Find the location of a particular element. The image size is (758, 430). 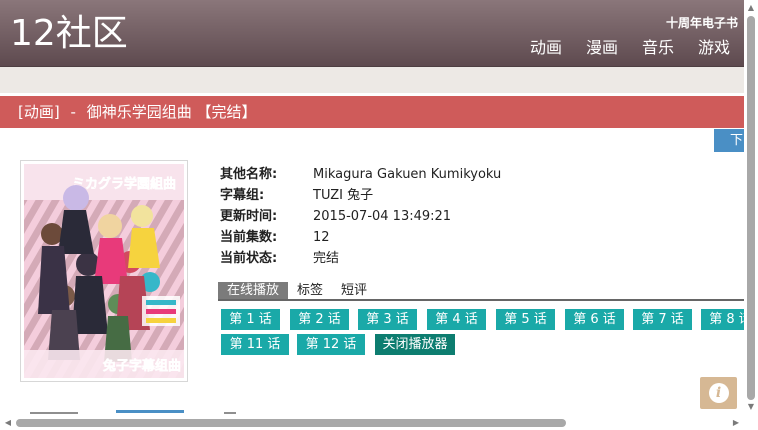

content-tabs: 在线播放 标签 短评 is located at coordinates (481, 291).